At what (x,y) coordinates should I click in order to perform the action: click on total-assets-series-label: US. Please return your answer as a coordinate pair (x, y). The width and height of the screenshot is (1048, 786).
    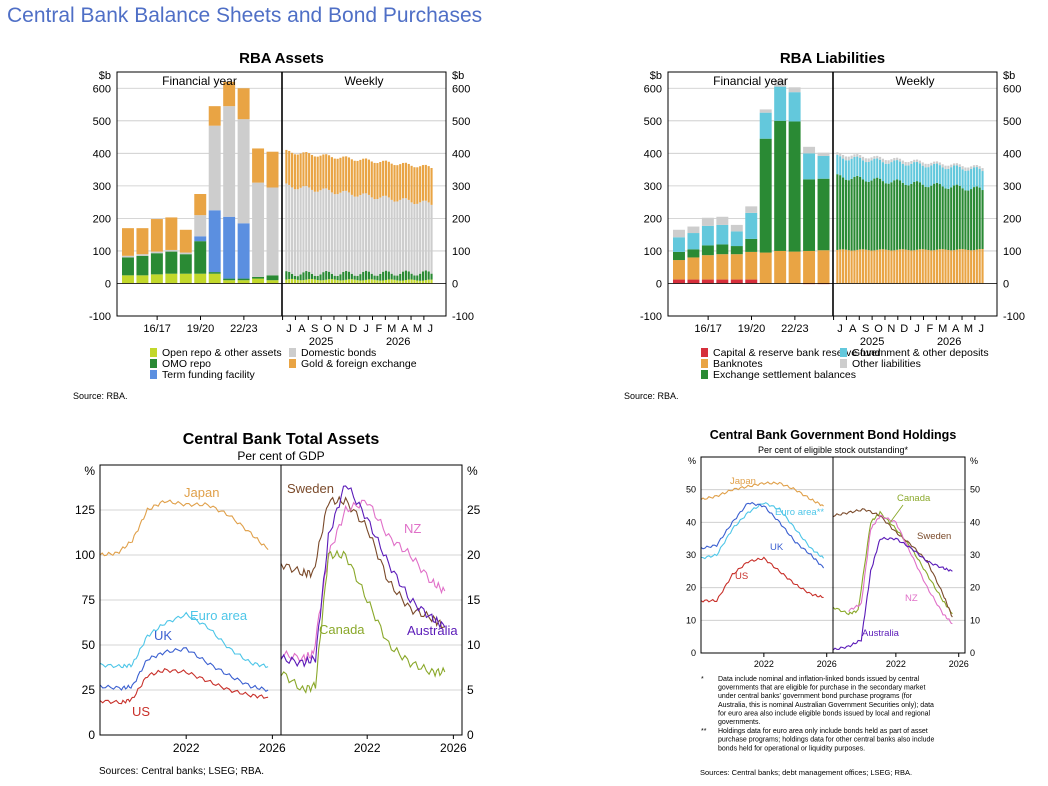
    Looking at the image, I should click on (141, 711).